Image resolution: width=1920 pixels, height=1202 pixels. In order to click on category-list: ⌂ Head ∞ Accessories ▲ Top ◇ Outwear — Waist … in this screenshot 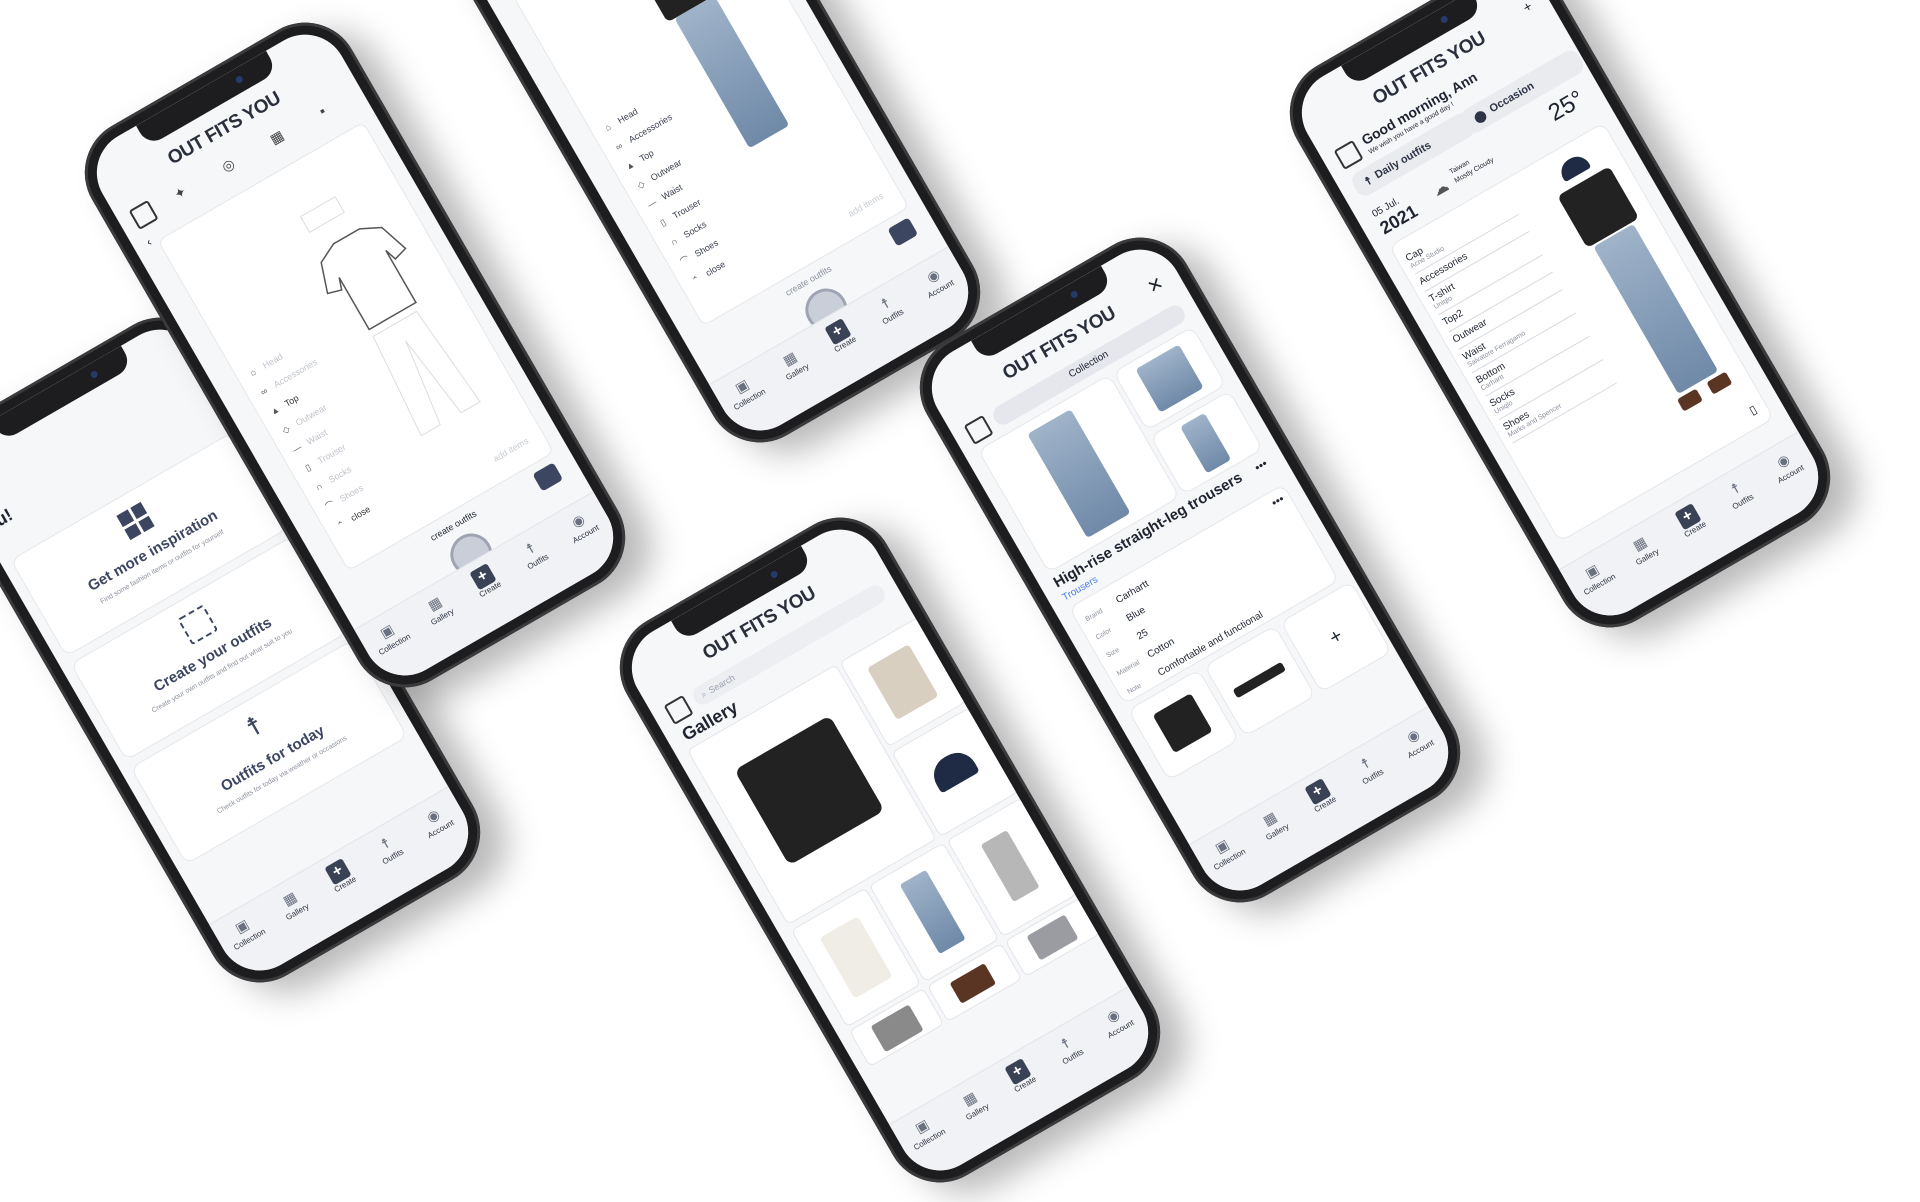, I will do `click(675, 190)`.